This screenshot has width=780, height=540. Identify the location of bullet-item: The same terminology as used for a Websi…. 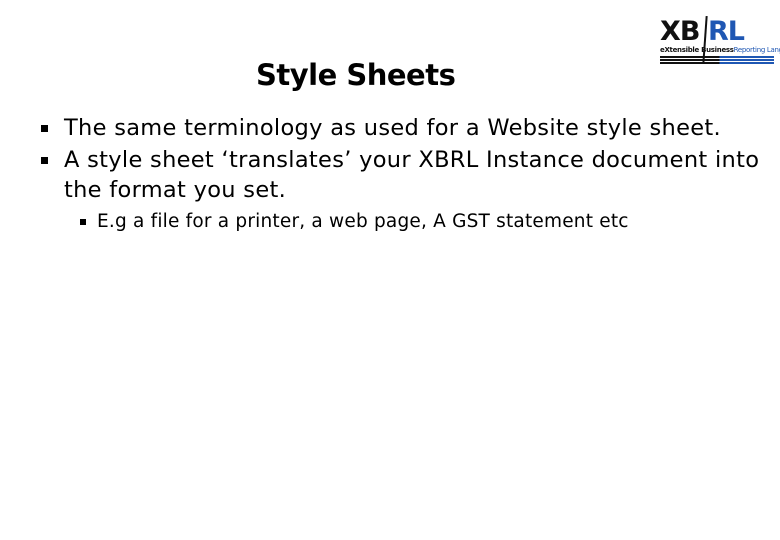
(400, 128).